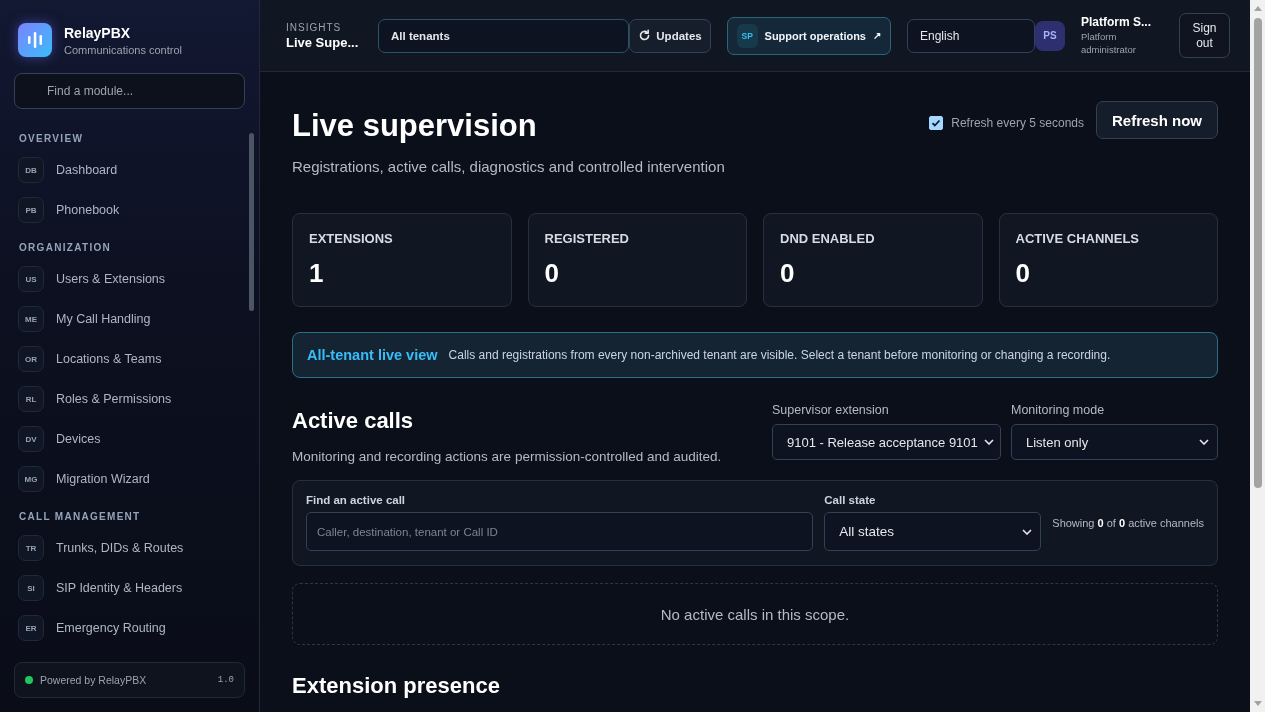 This screenshot has width=1265, height=712. I want to click on user-avatar: PS, so click(1050, 35).